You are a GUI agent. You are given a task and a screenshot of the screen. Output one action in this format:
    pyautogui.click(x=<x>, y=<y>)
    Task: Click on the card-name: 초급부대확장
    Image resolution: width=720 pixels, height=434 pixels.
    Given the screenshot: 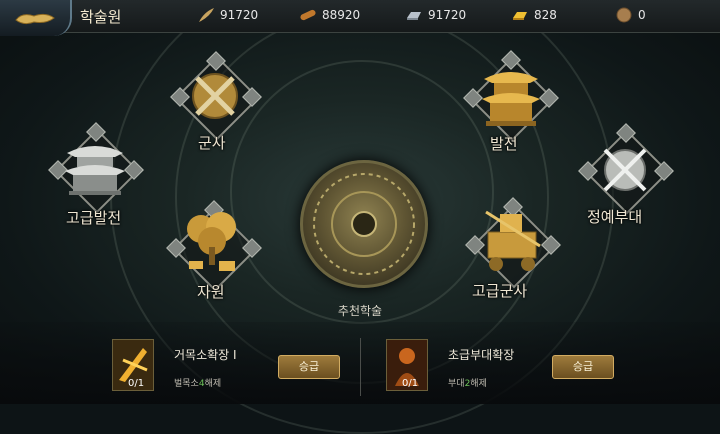 What is the action you would take?
    pyautogui.click(x=481, y=355)
    